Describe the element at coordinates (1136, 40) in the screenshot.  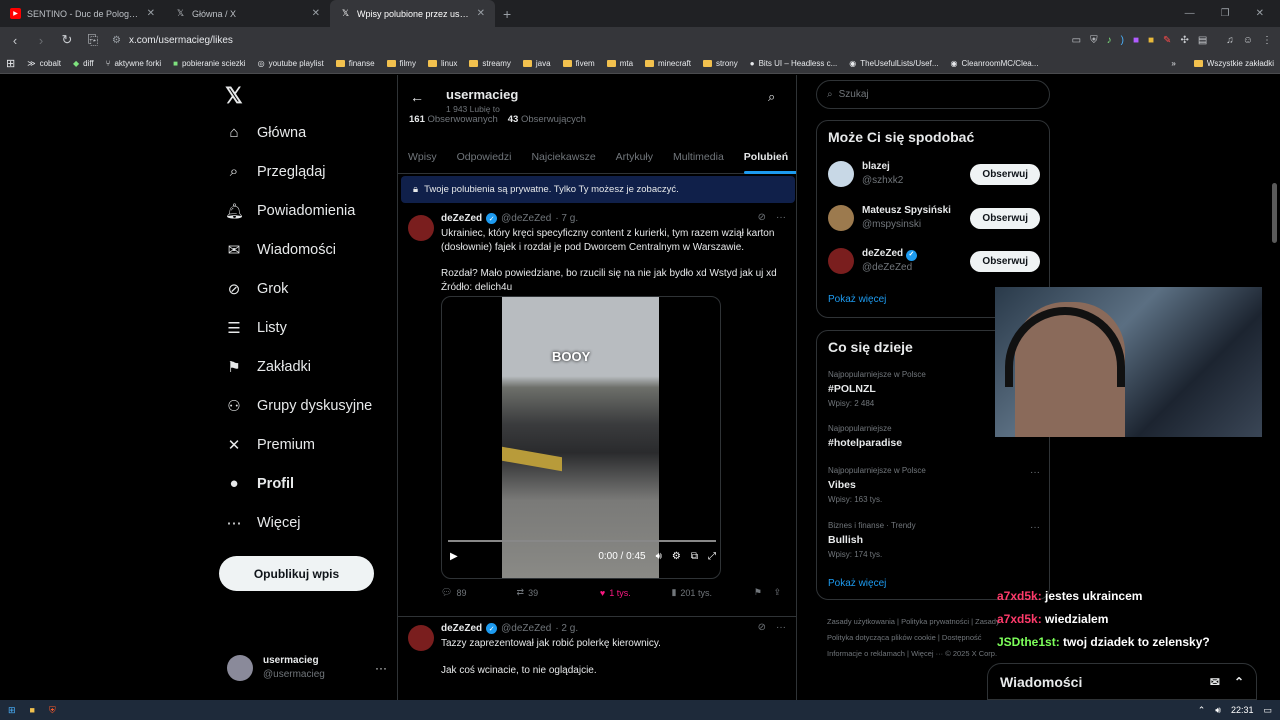
I see `extension-badge-icon: ■` at that location.